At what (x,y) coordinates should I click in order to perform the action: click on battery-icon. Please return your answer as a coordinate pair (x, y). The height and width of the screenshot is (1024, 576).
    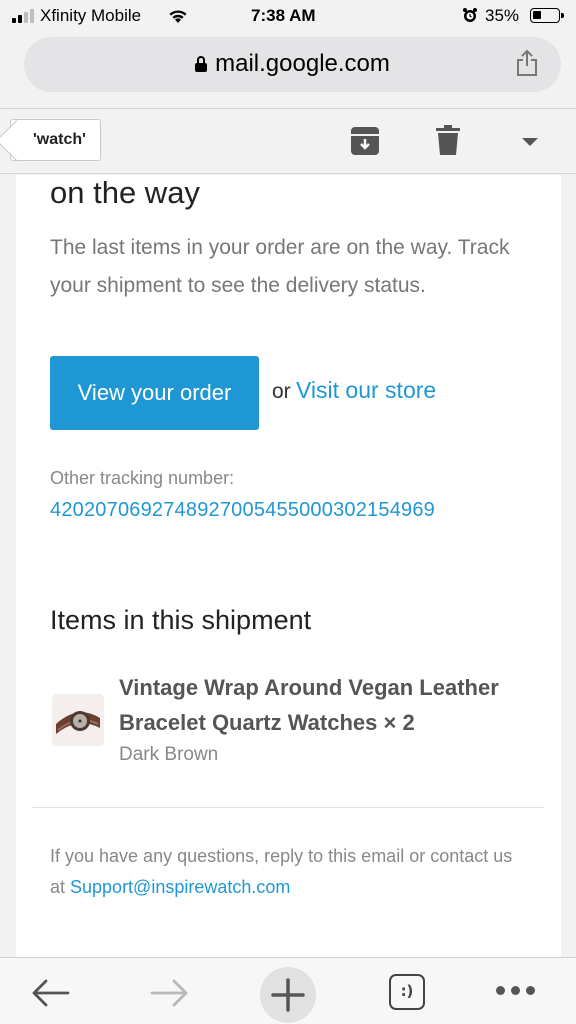
    Looking at the image, I should click on (547, 15).